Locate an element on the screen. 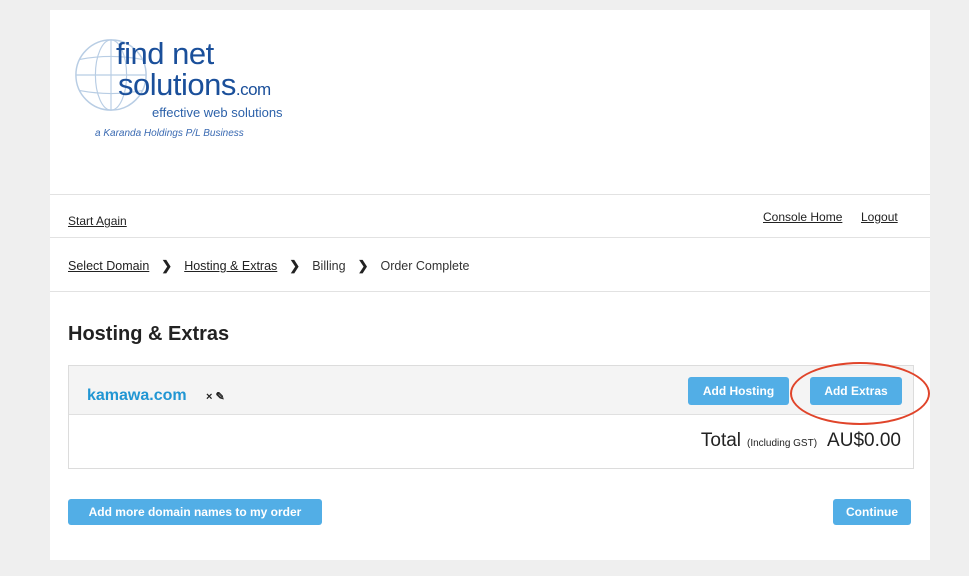 The width and height of the screenshot is (969, 576). page-title: Hosting & Extras is located at coordinates (149, 334).